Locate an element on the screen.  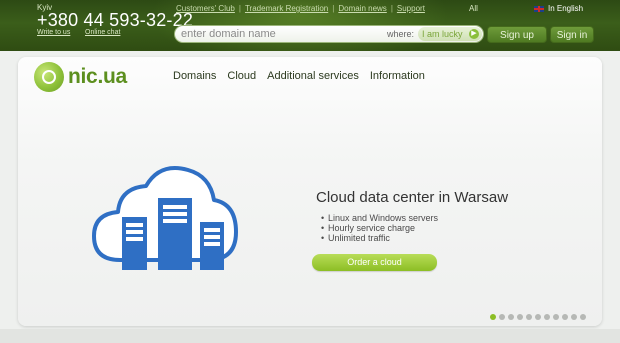
arrow-right-icon: ▶ is located at coordinates (474, 34).